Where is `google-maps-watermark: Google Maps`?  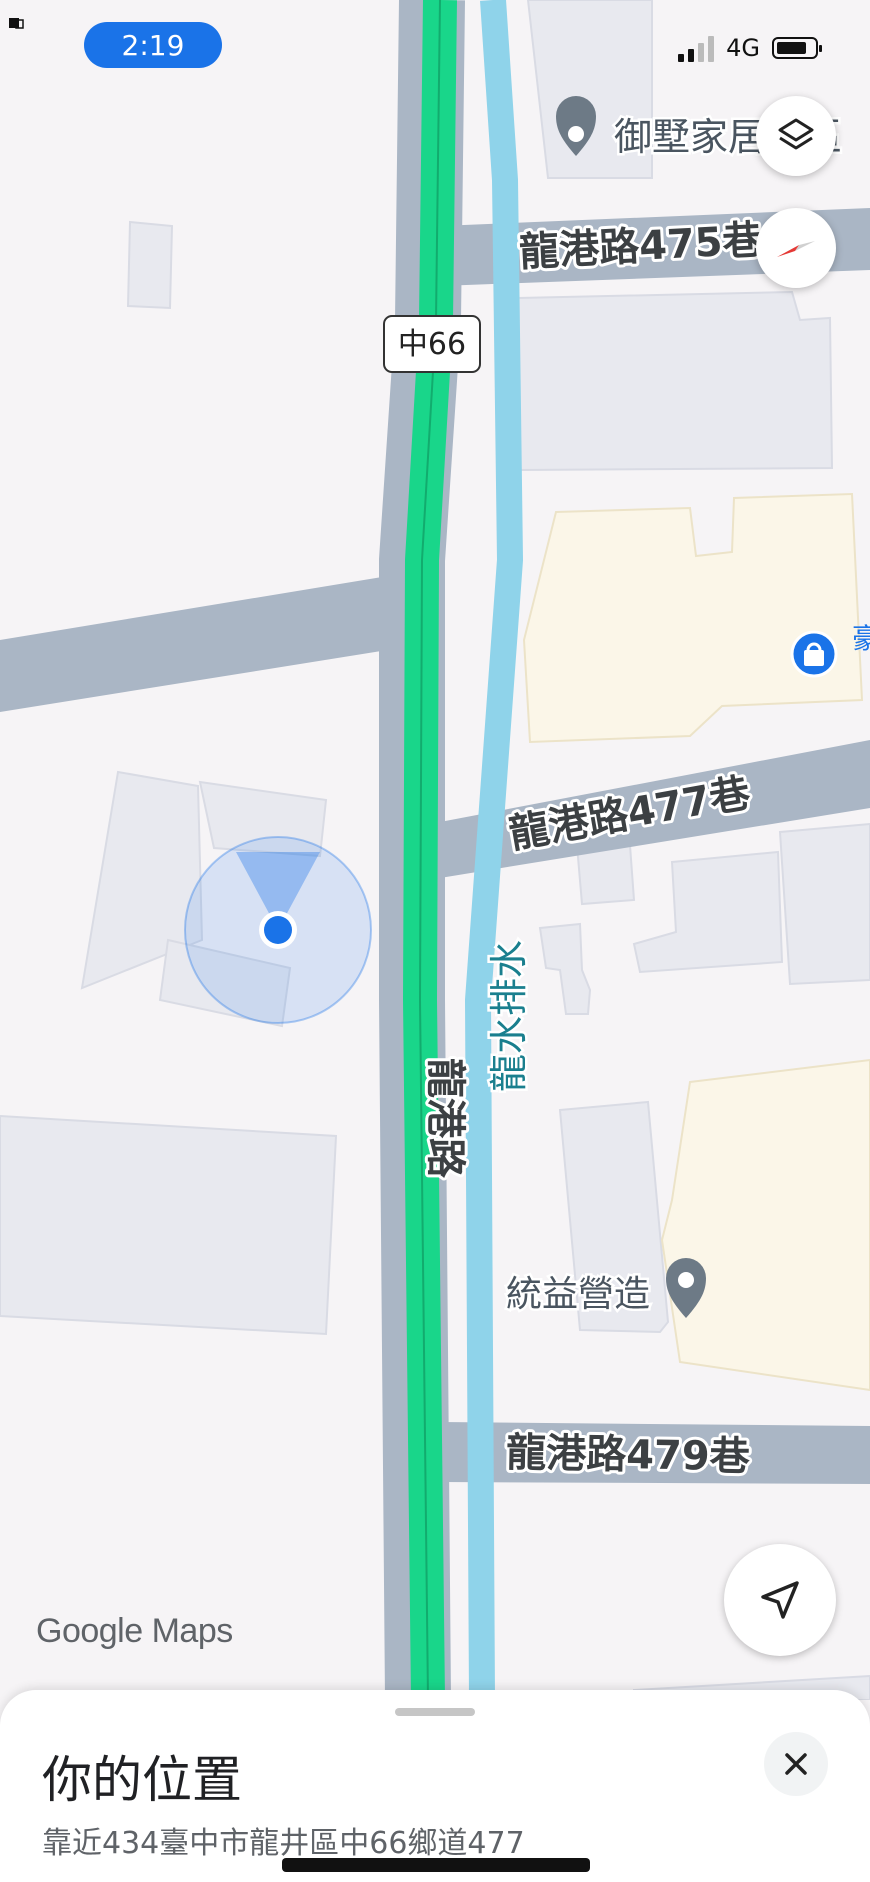 google-maps-watermark: Google Maps is located at coordinates (134, 1631).